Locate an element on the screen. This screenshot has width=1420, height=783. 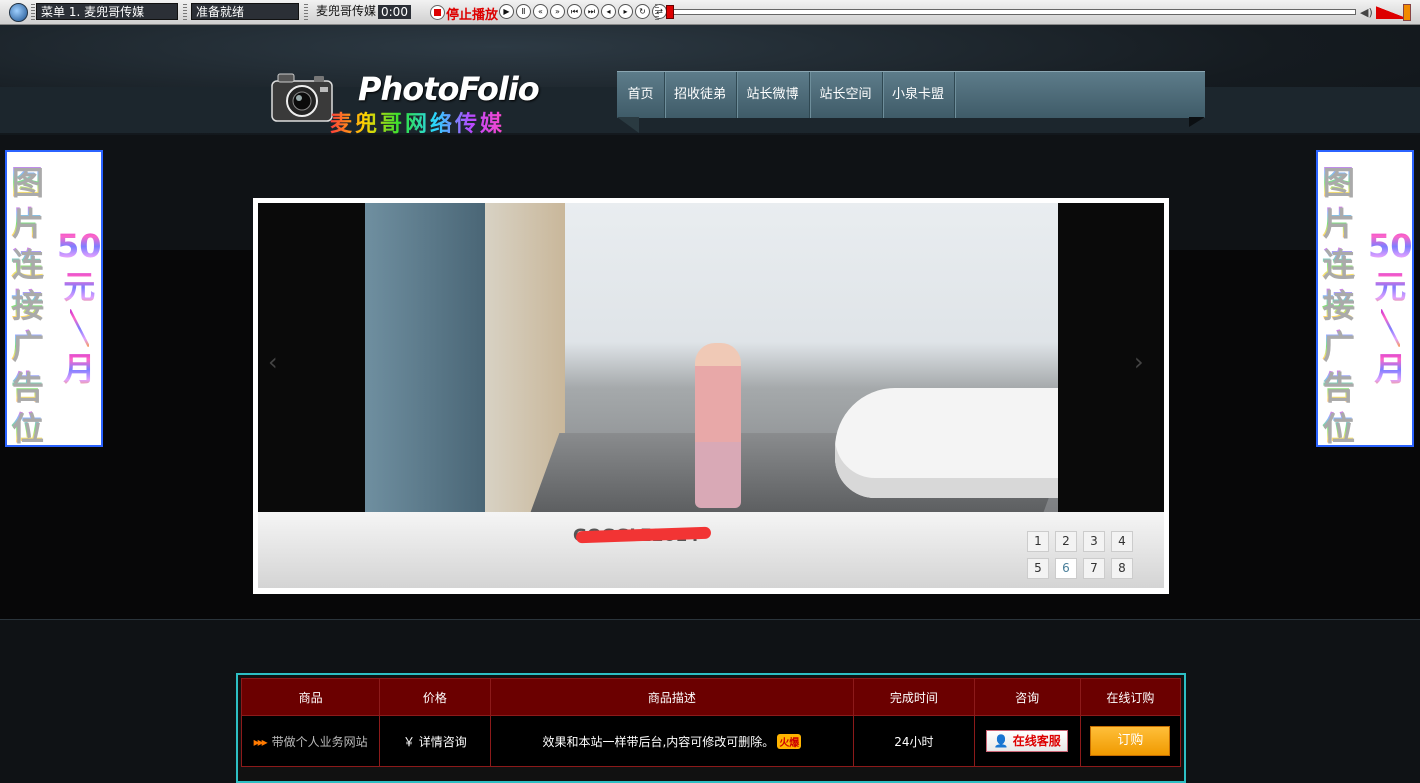
time-cell: 24小时 is located at coordinates (914, 741).